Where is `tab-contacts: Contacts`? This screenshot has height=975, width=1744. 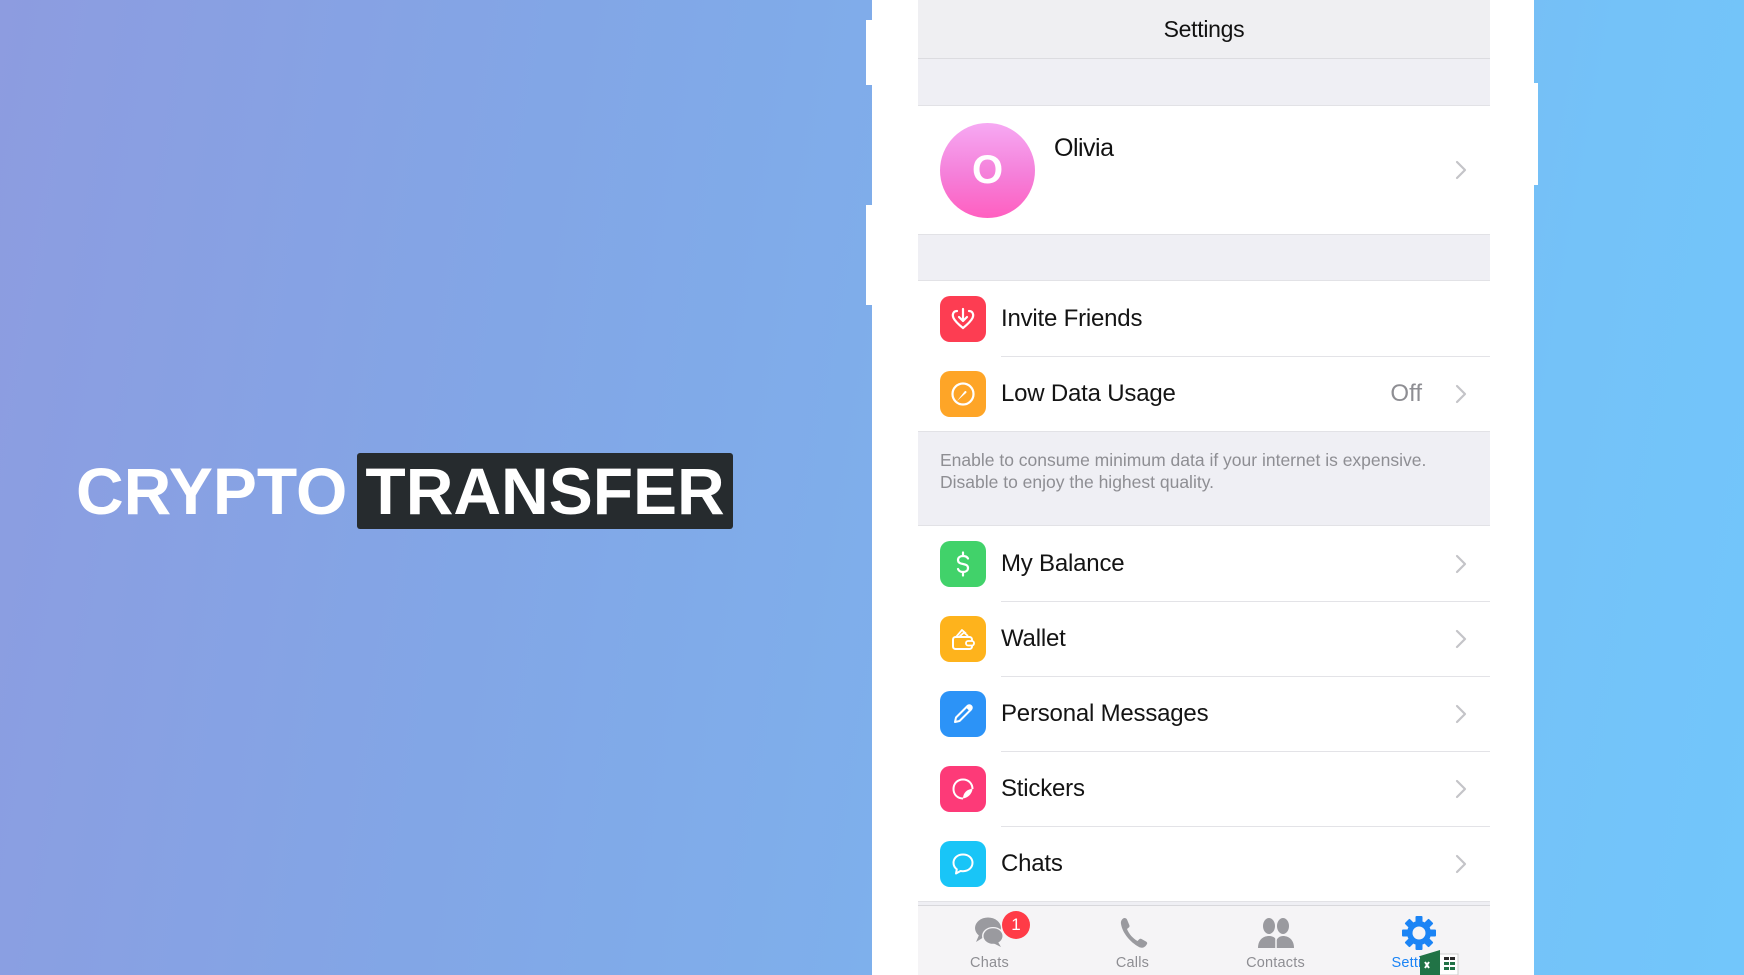
tab-contacts: Contacts is located at coordinates (1275, 940).